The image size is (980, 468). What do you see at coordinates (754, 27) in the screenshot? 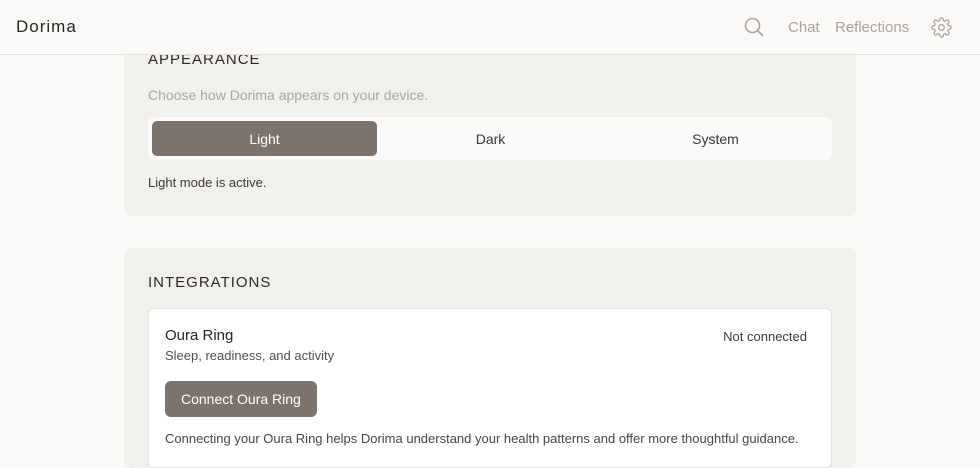
I see `search-icon` at bounding box center [754, 27].